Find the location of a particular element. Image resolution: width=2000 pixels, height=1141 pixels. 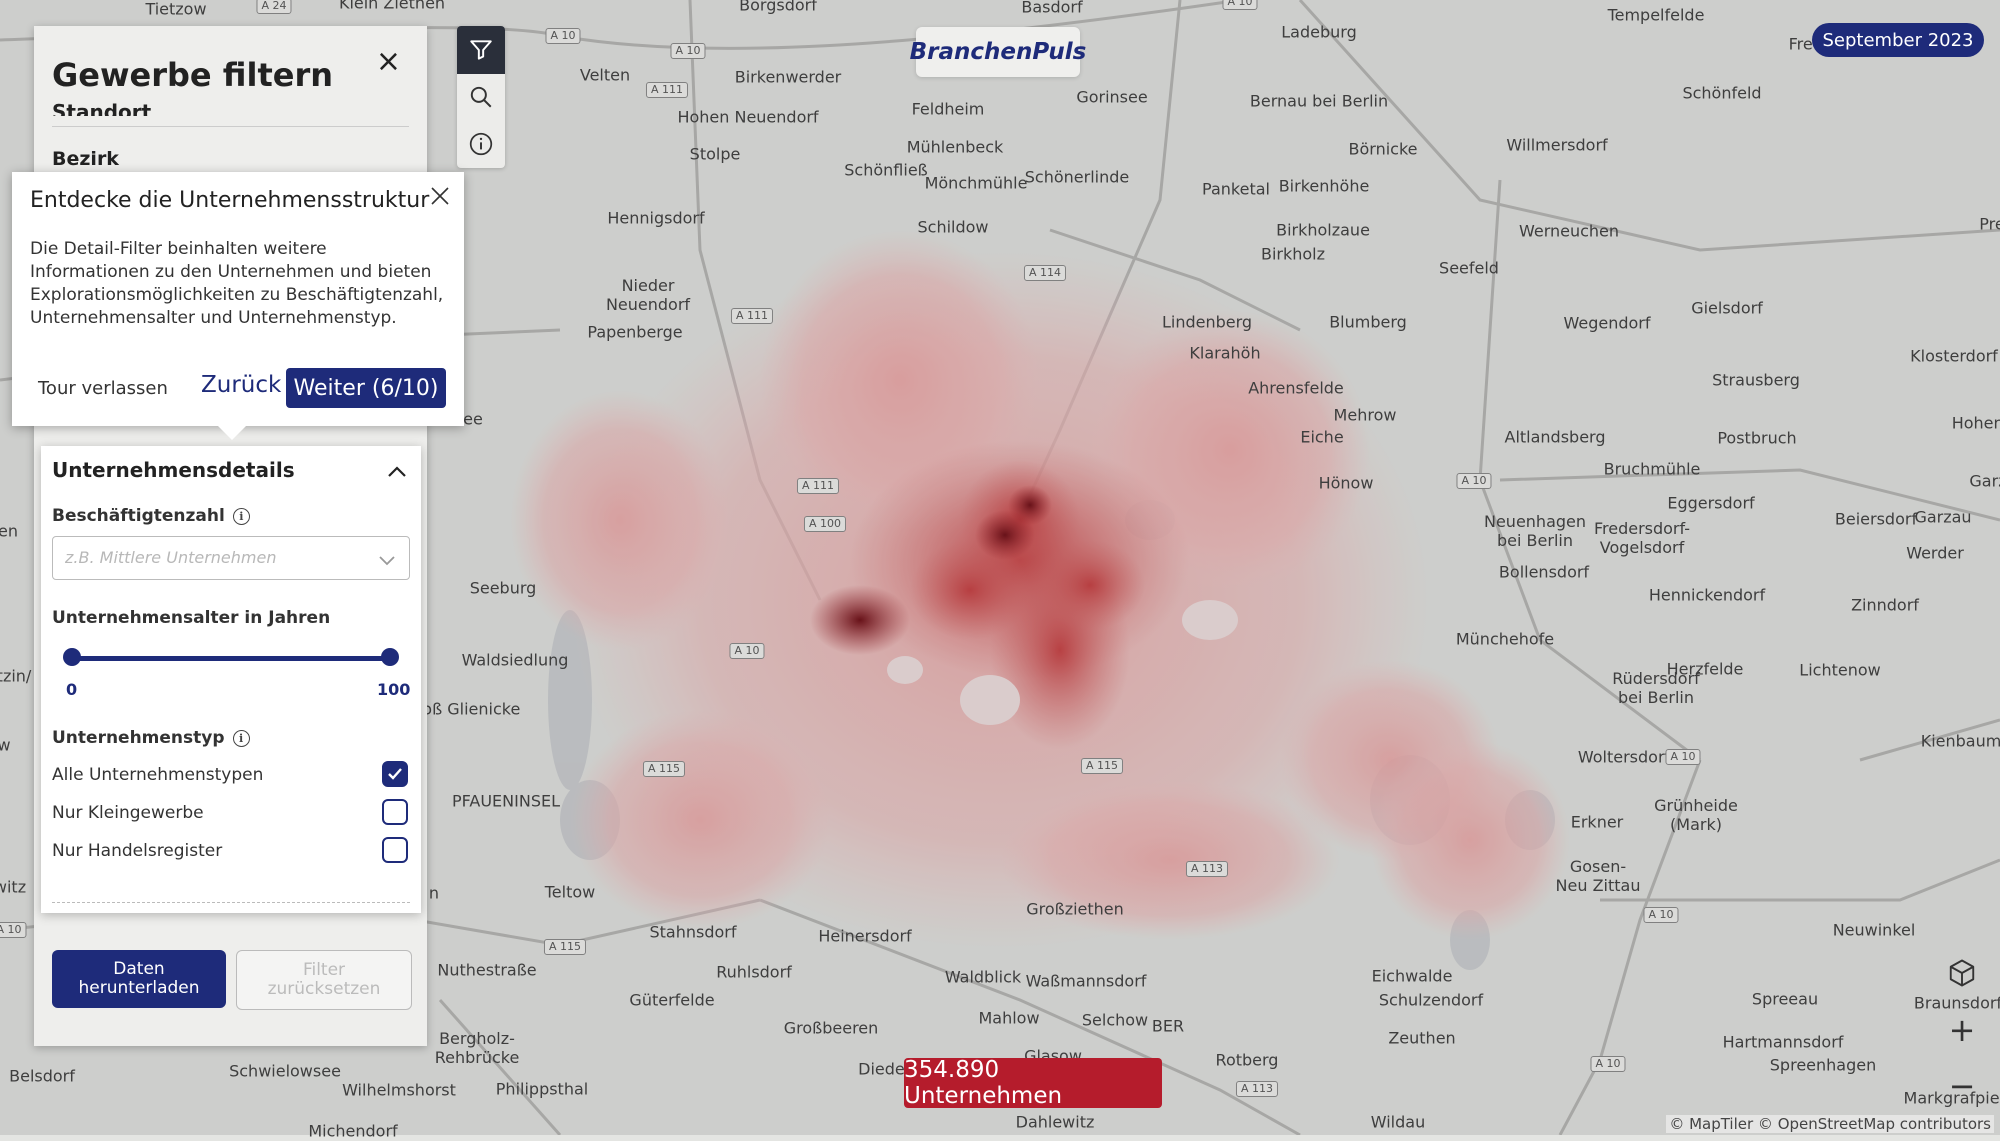

place-label: Eiche is located at coordinates (1322, 437).